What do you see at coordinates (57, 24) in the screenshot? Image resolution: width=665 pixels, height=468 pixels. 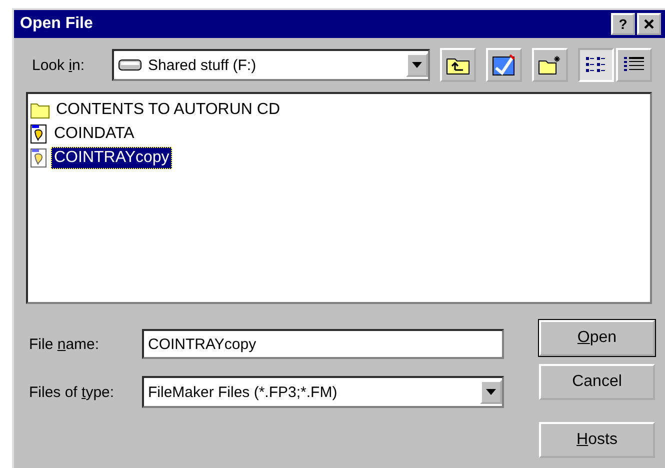 I see `window-title: Open File` at bounding box center [57, 24].